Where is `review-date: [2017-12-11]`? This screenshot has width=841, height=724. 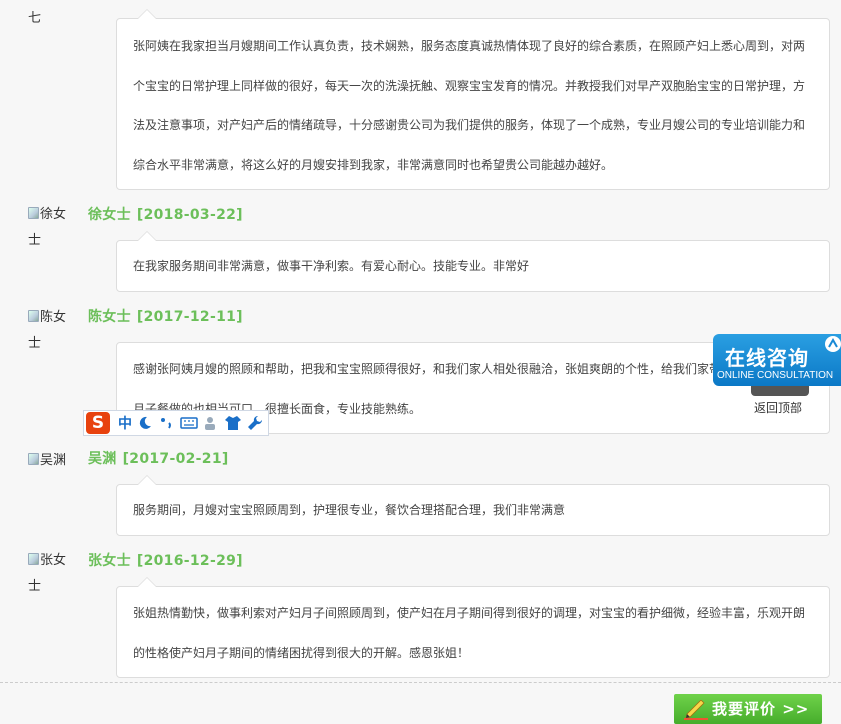 review-date: [2017-12-11] is located at coordinates (189, 317).